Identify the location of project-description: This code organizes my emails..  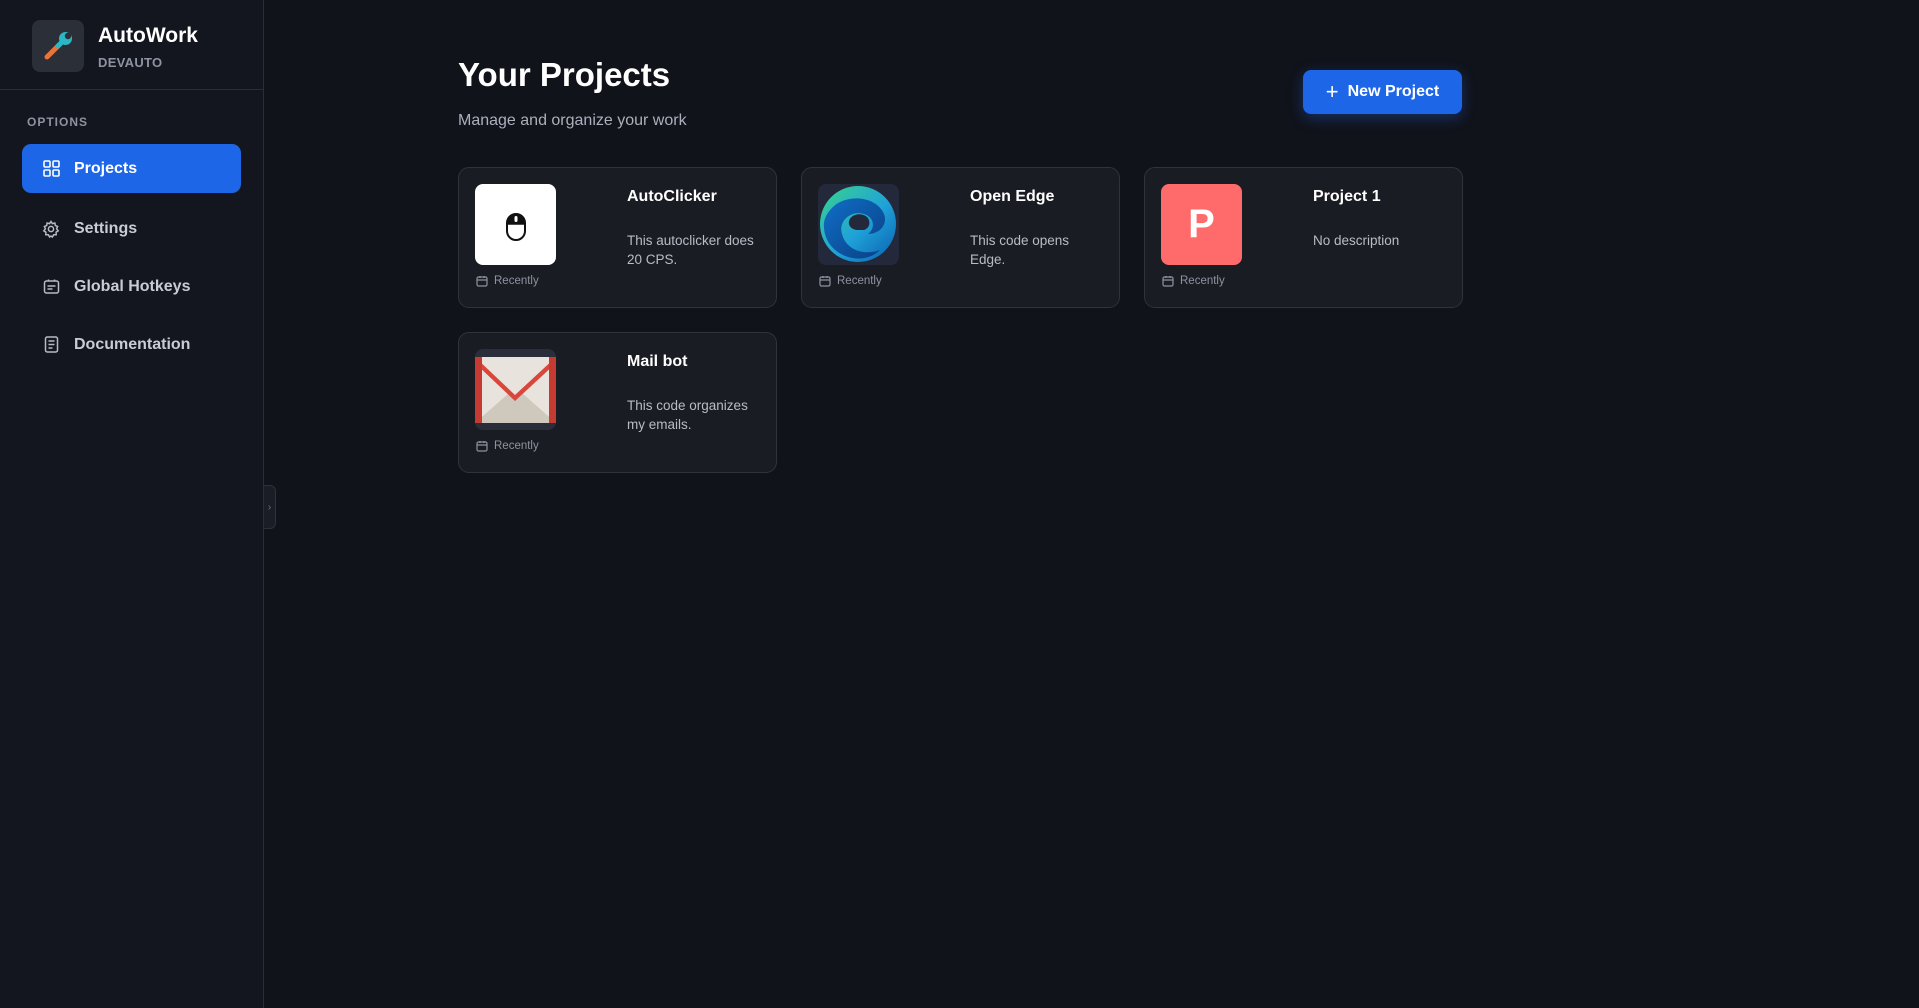
(687, 415).